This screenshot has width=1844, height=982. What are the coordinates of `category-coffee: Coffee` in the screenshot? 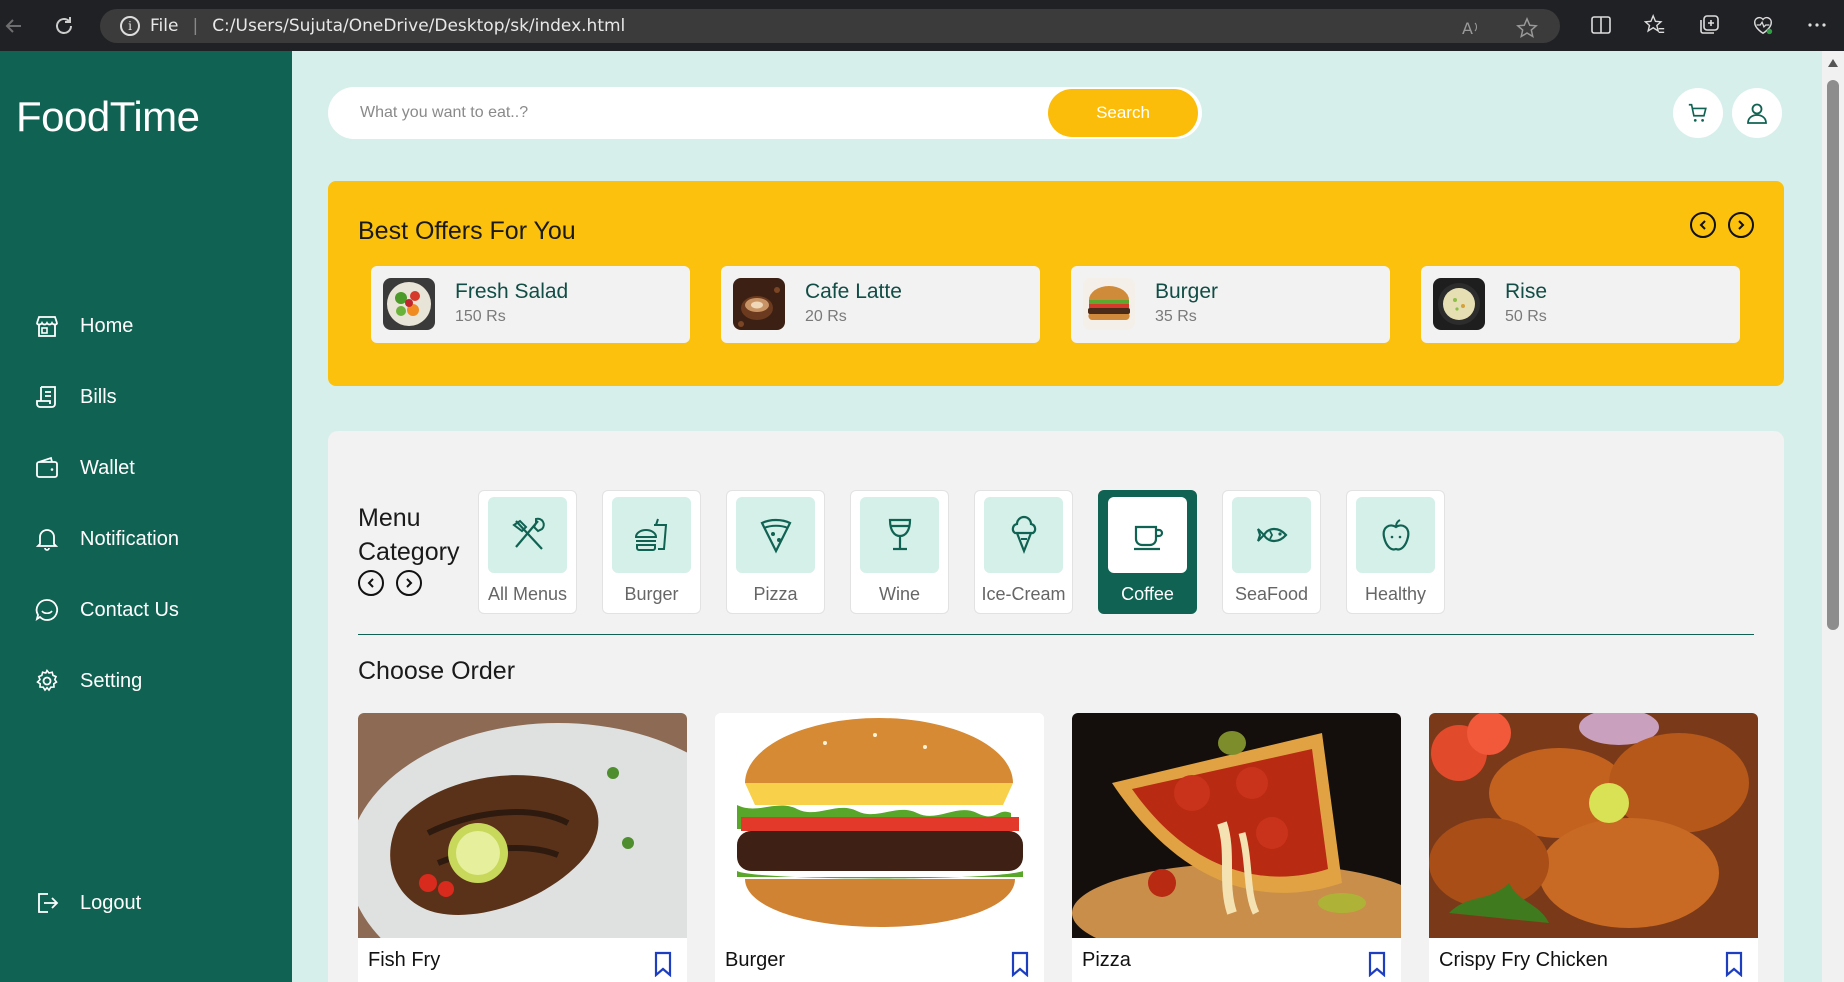 It's located at (1147, 552).